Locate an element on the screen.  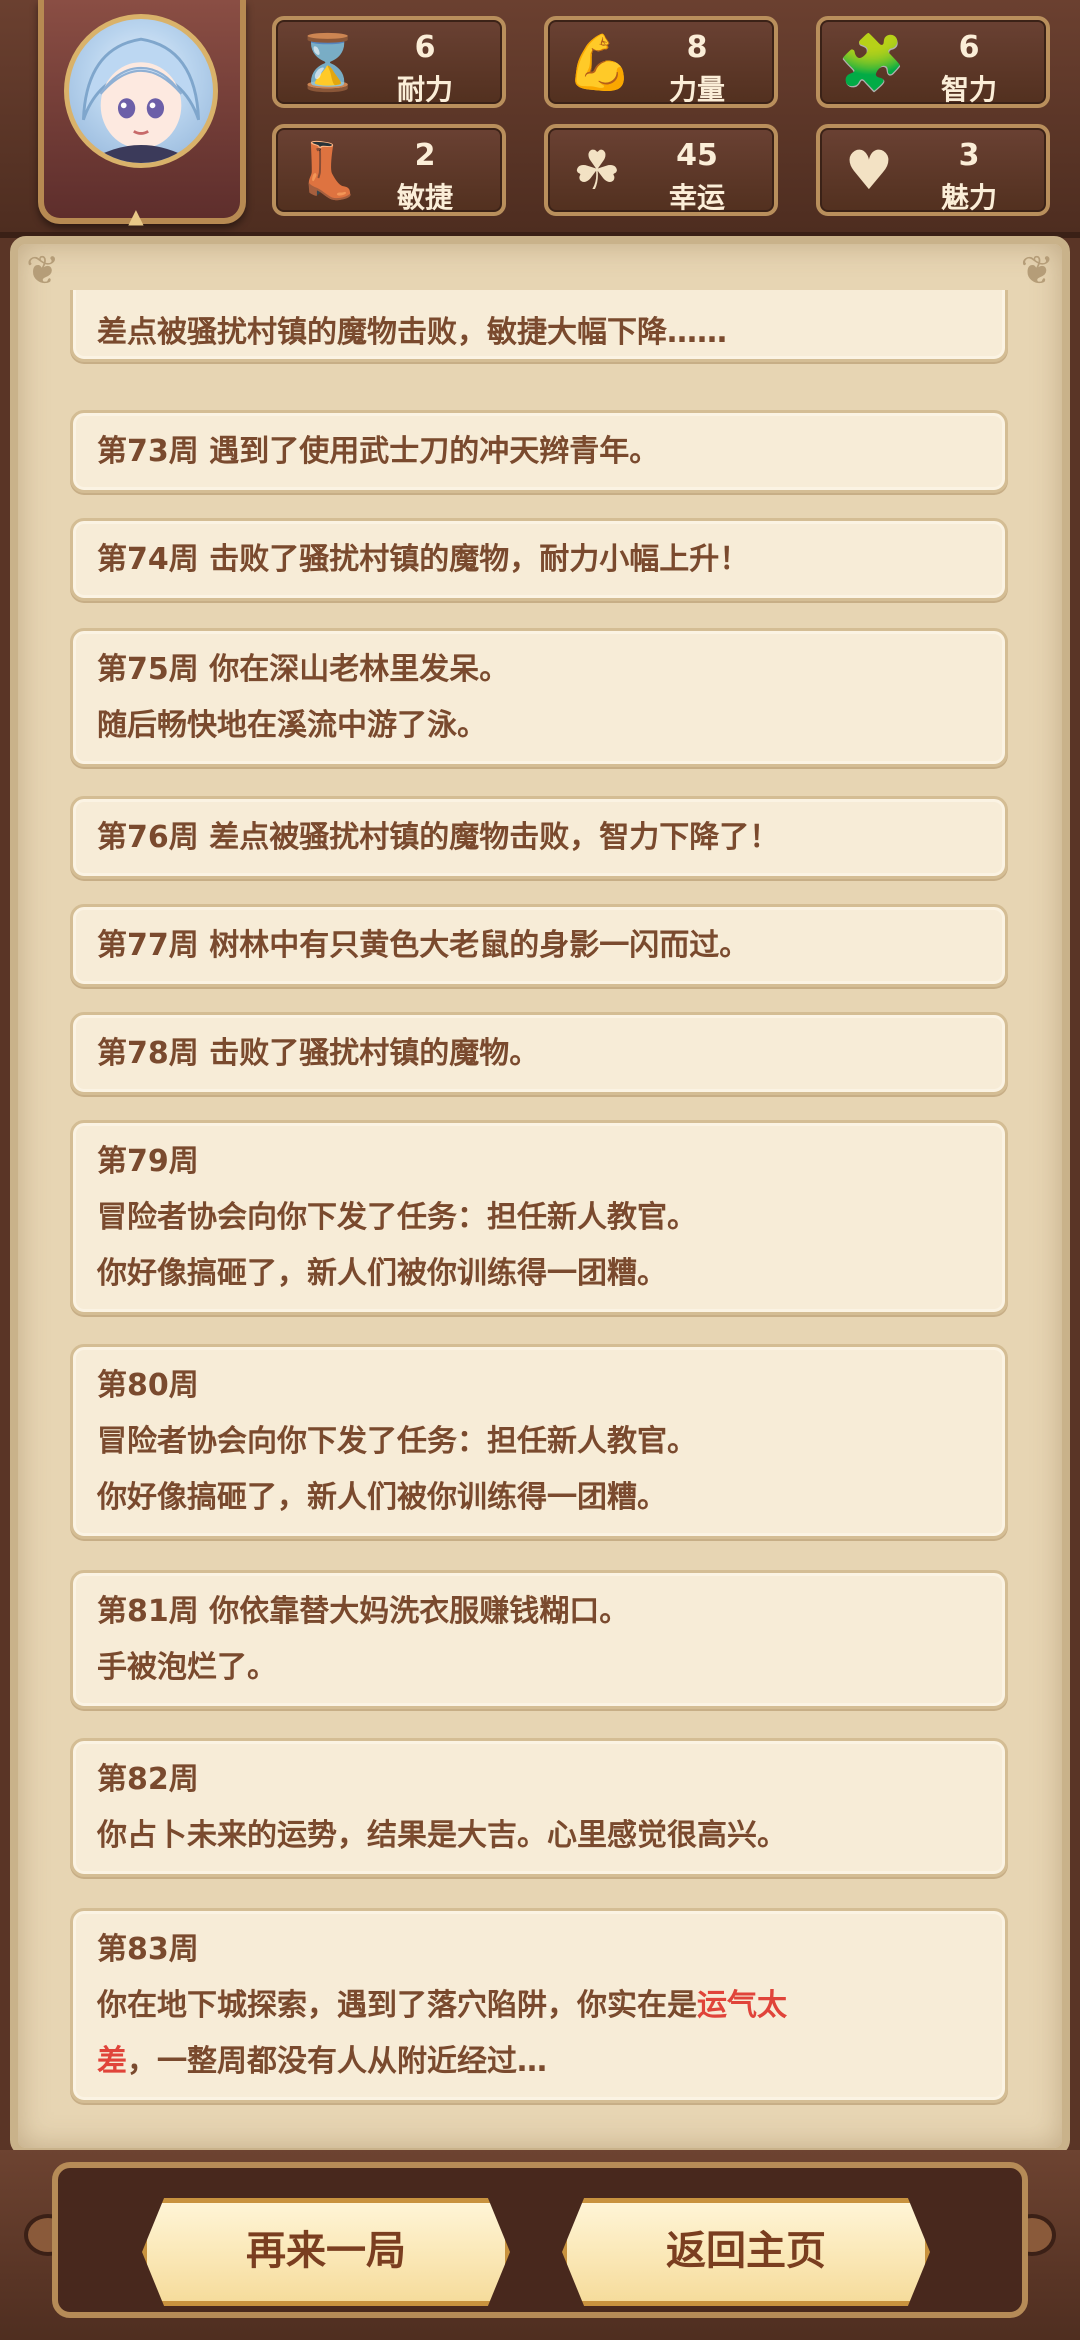
stat-label: 力量 is located at coordinates (696, 89).